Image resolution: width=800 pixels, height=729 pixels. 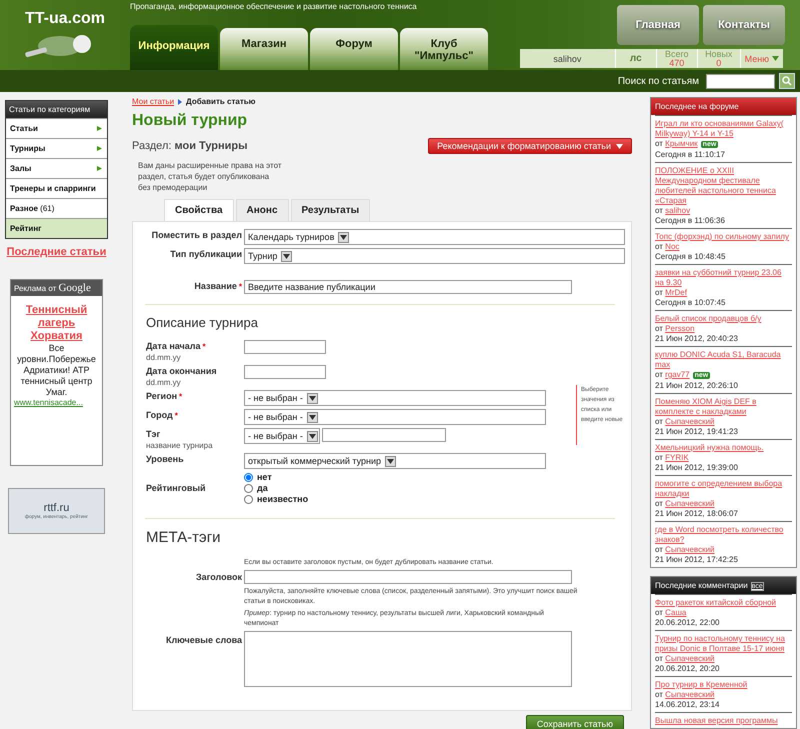 What do you see at coordinates (690, 221) in the screenshot?
I see `post-time: Сегодня в 11:06:36` at bounding box center [690, 221].